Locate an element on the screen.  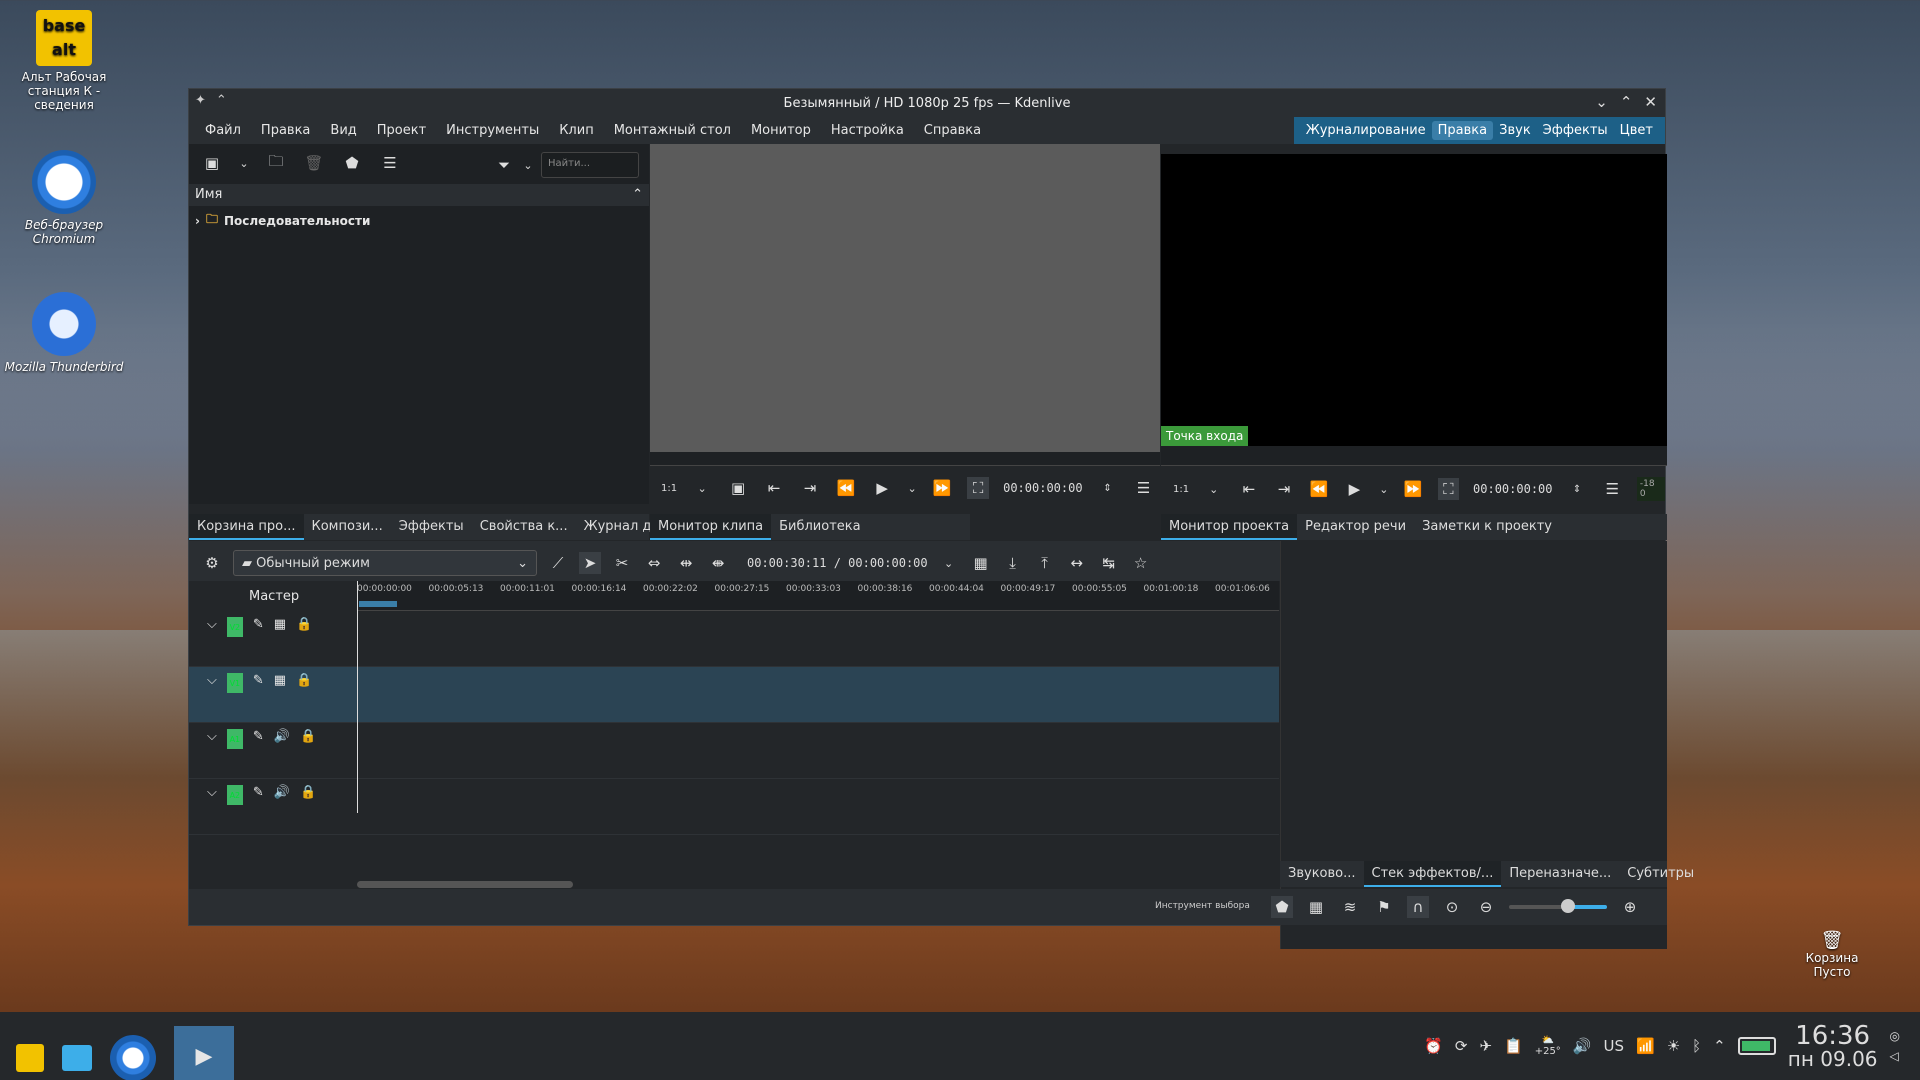
menu-timeline: Монтажный стол is located at coordinates (672, 130).